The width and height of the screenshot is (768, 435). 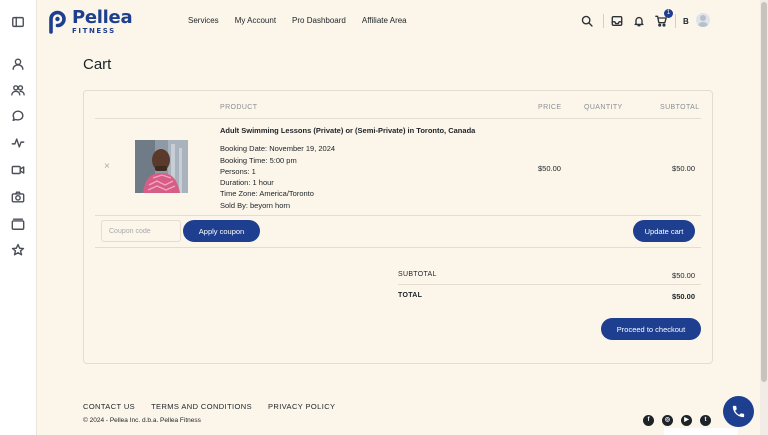 I want to click on avatar, so click(x=703, y=20).